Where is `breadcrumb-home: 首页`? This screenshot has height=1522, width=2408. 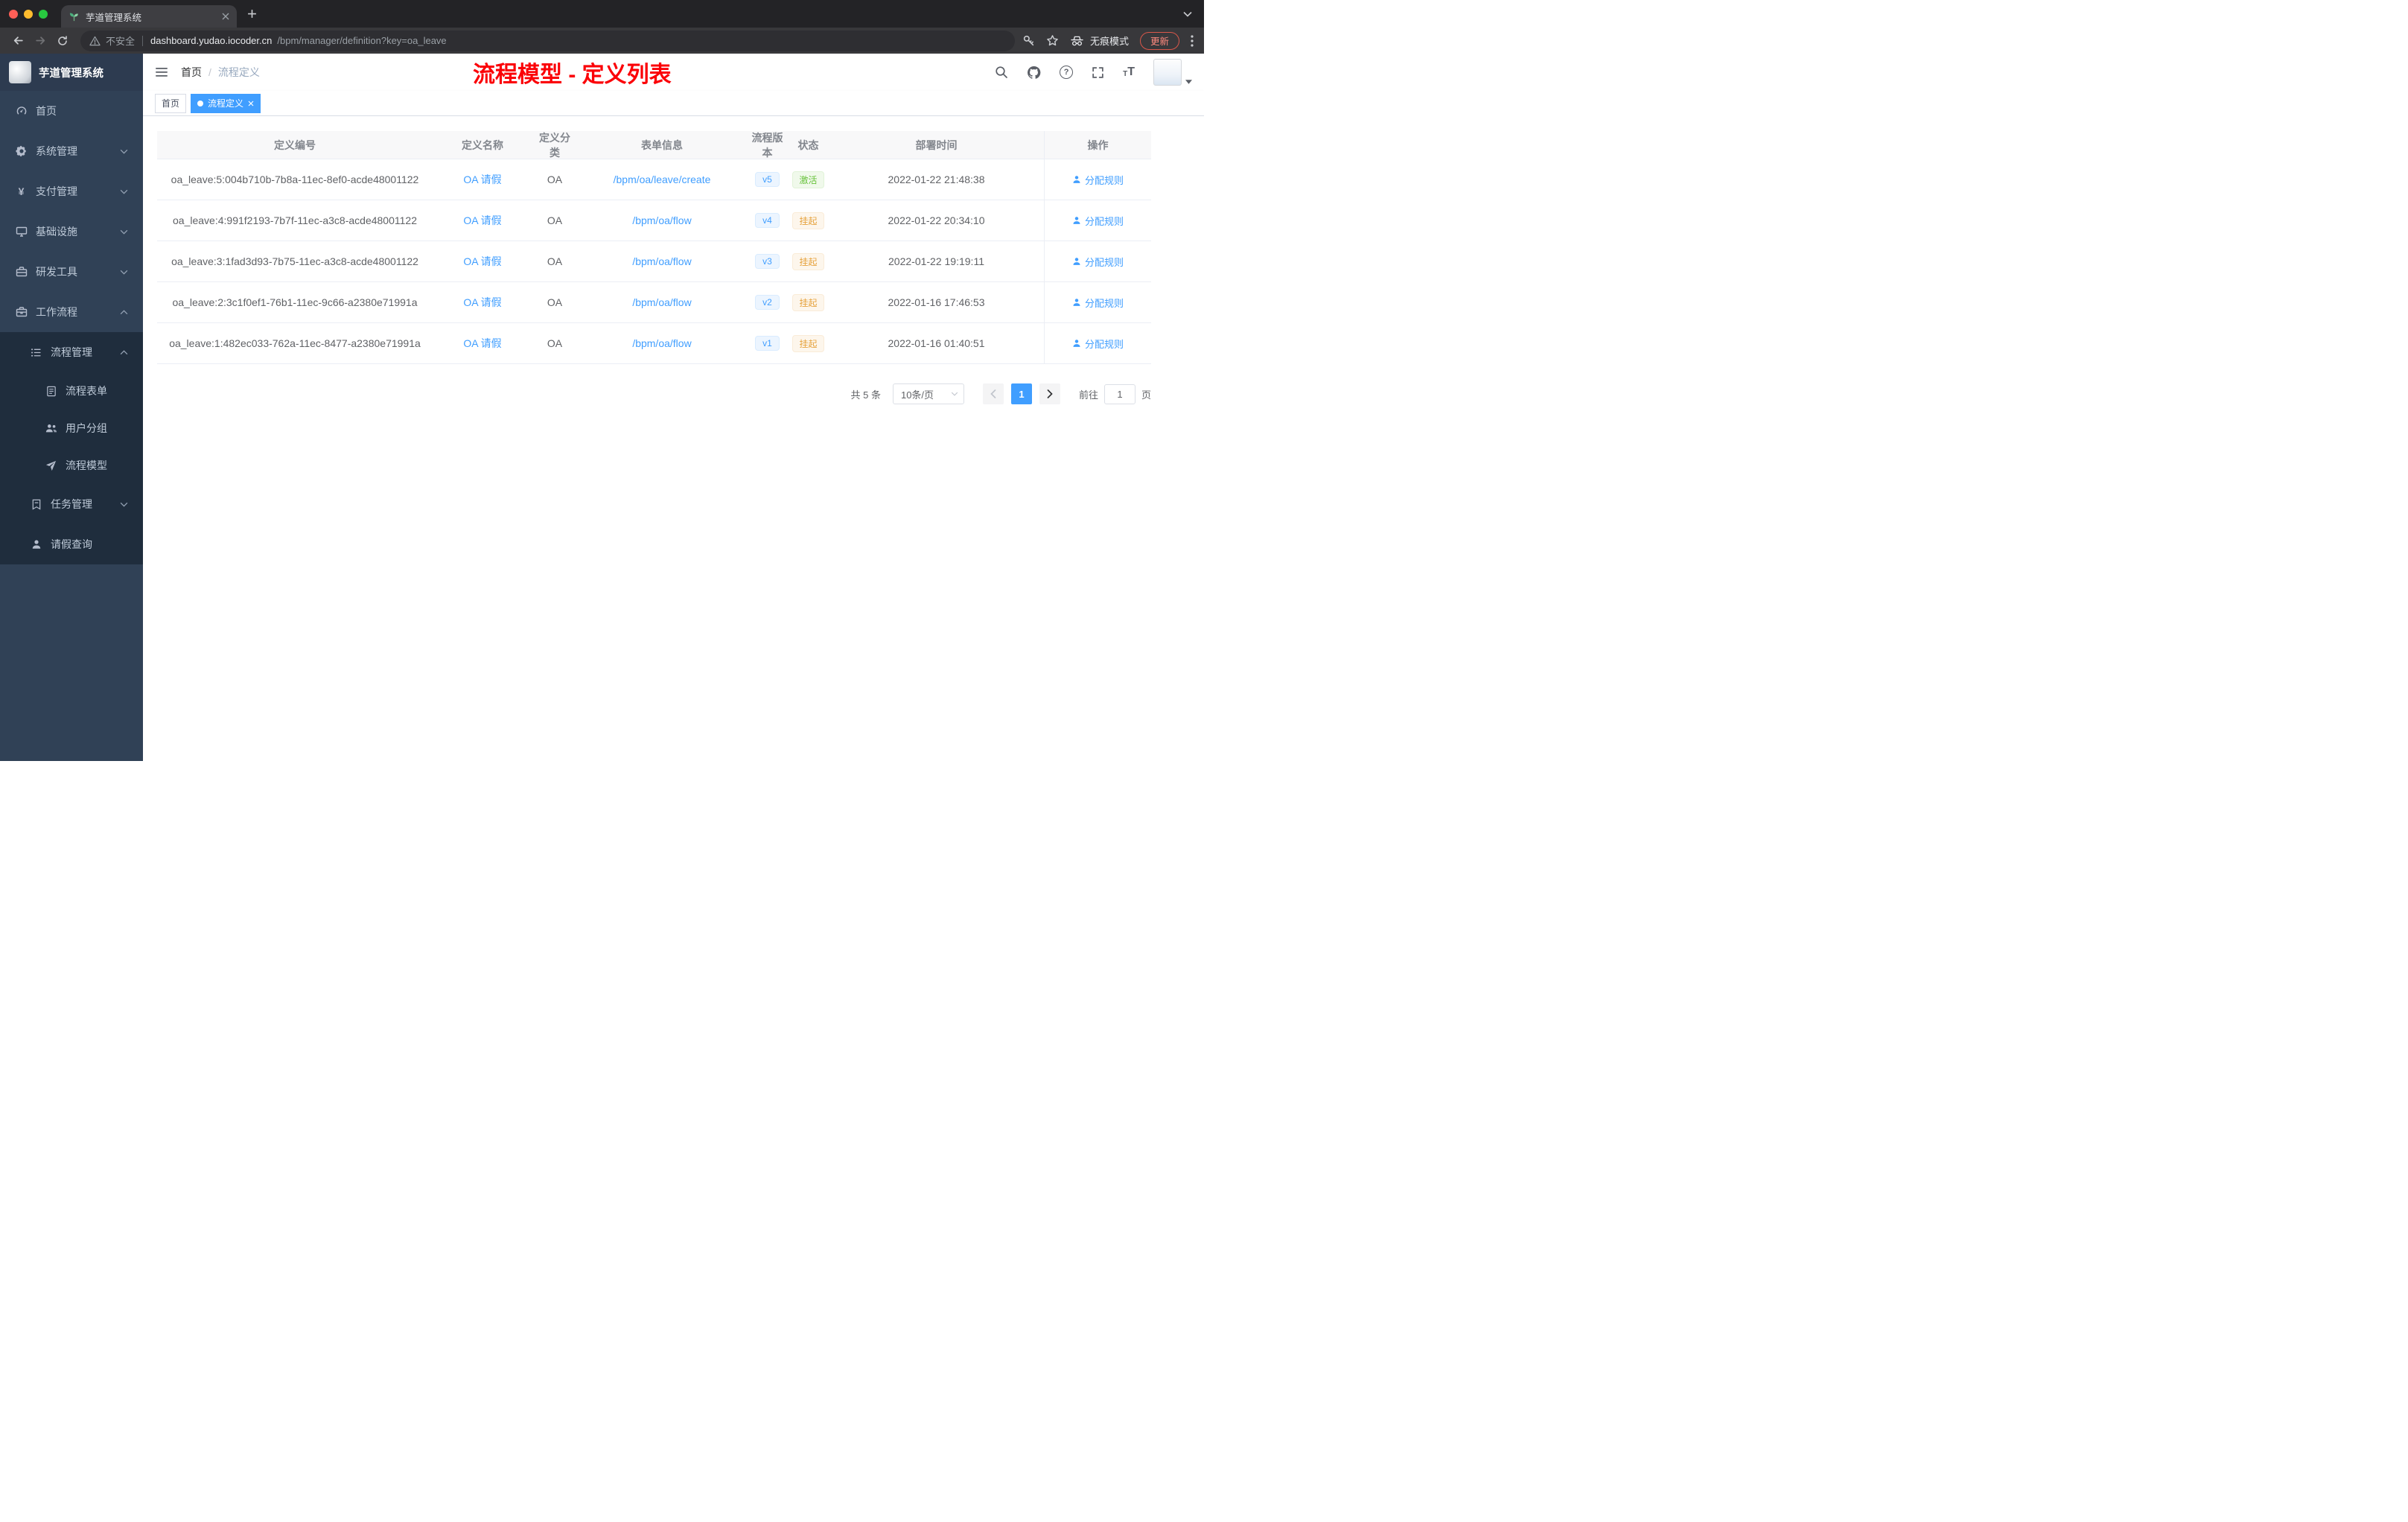 breadcrumb-home: 首页 is located at coordinates (191, 72).